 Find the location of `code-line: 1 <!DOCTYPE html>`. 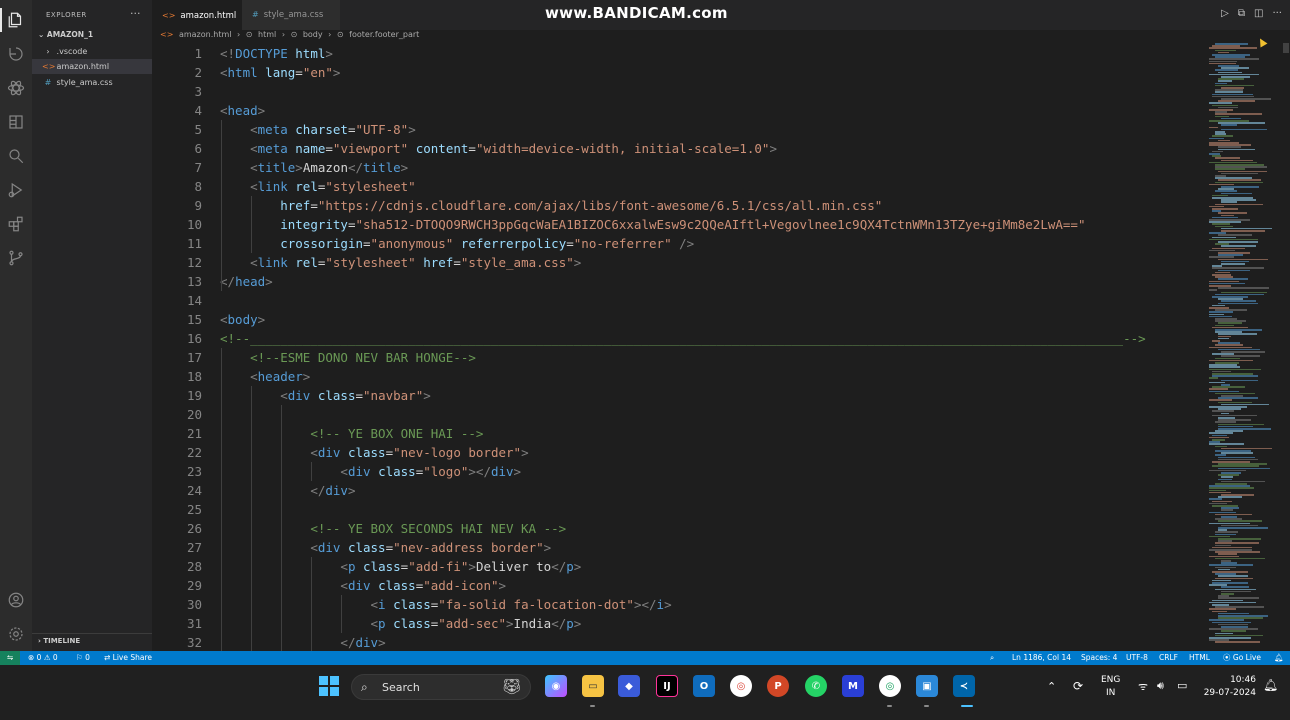

code-line: 1 <!DOCTYPE html> is located at coordinates (678, 53).